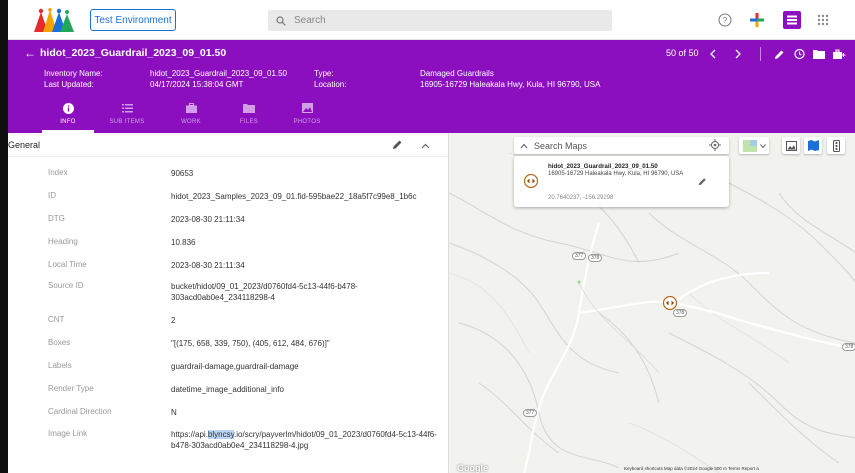 This screenshot has height=473, width=855. What do you see at coordinates (682, 53) in the screenshot?
I see `pager-text: 50 of 50` at bounding box center [682, 53].